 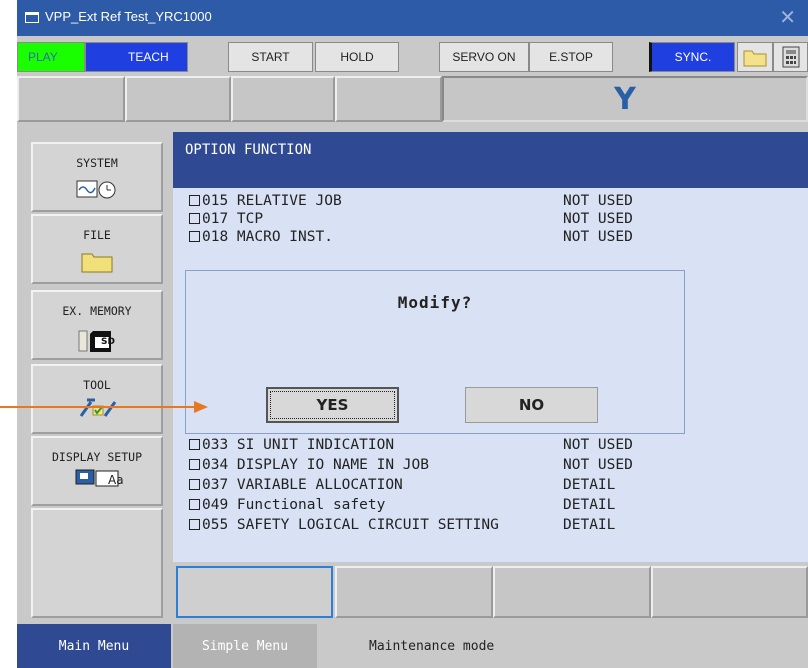 What do you see at coordinates (97, 471) in the screenshot?
I see `sidebar-item-display-setup: DISPLAY SETUP Aa` at bounding box center [97, 471].